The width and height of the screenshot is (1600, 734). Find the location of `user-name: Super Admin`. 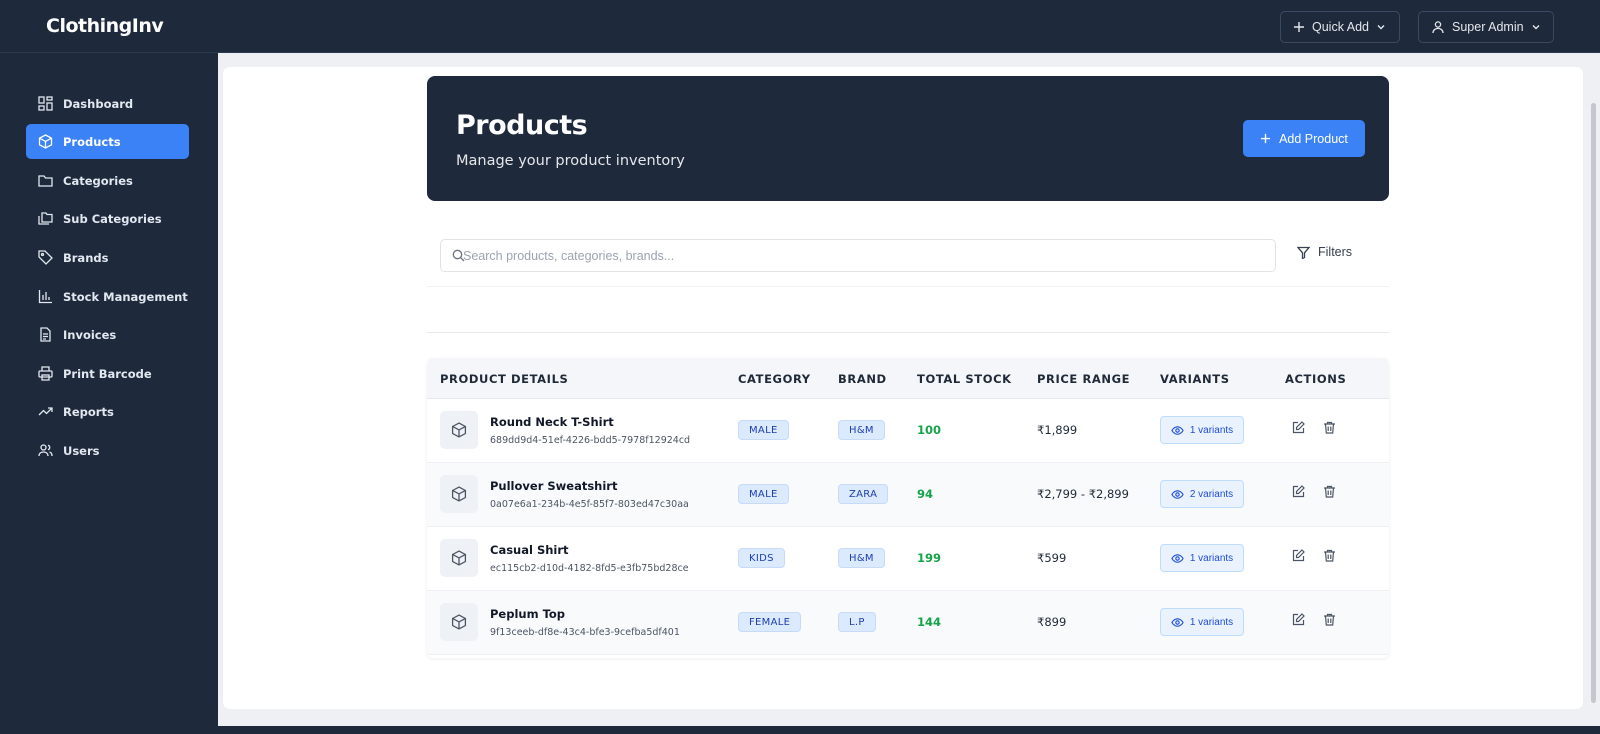

user-name: Super Admin is located at coordinates (1488, 27).